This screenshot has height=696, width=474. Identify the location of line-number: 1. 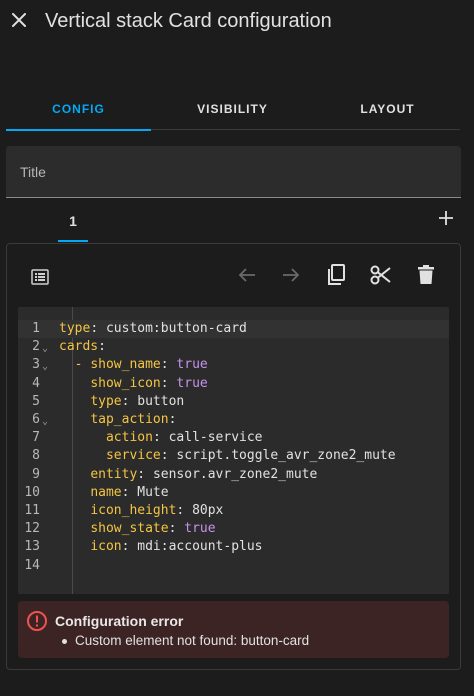
(36, 328).